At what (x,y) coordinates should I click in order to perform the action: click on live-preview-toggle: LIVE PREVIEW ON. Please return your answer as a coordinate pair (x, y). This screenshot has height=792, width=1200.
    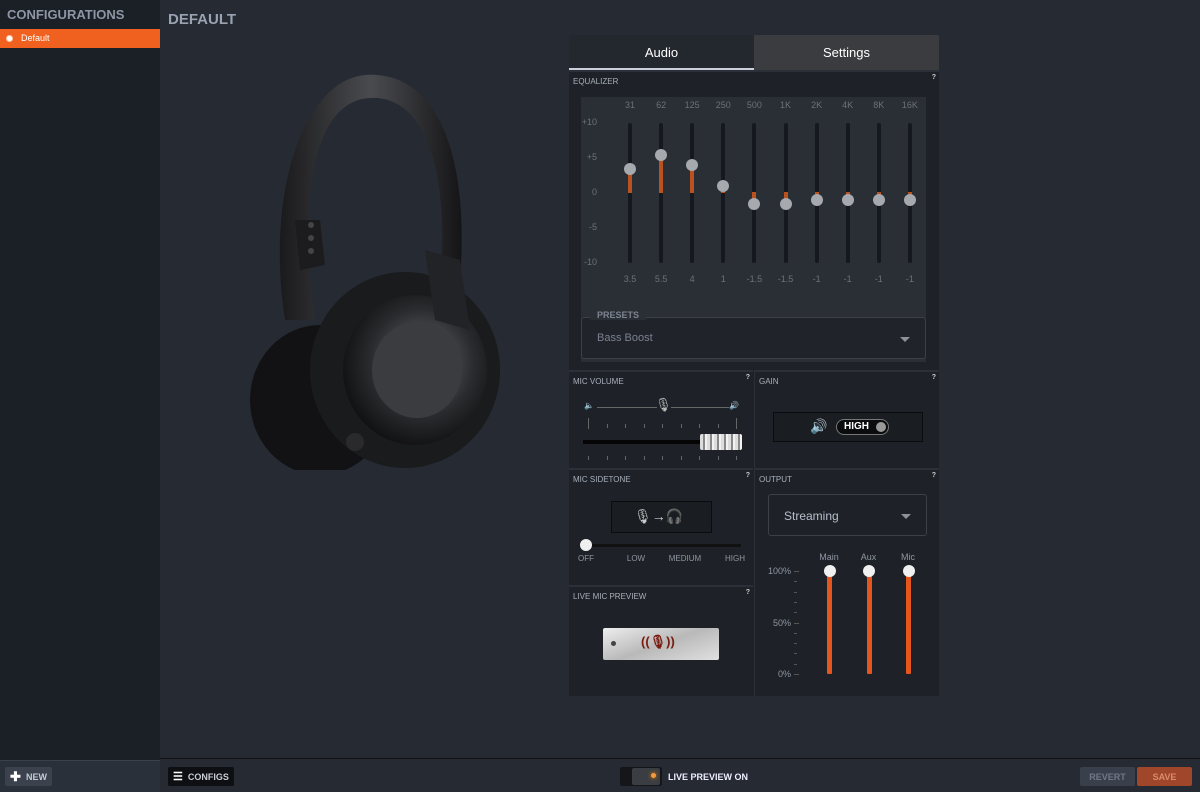
    Looking at the image, I should click on (684, 776).